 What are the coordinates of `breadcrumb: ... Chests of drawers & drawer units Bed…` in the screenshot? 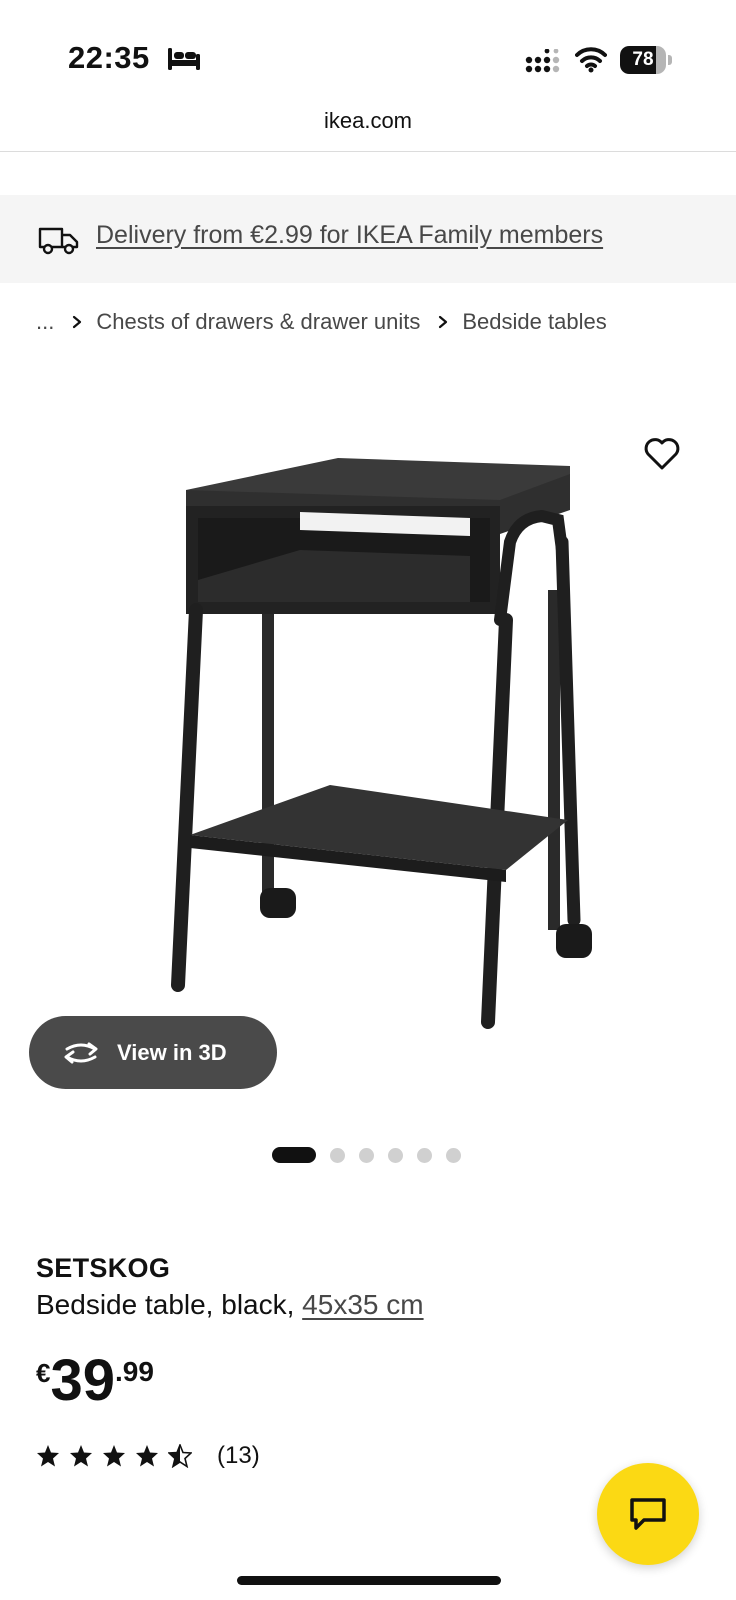 It's located at (321, 322).